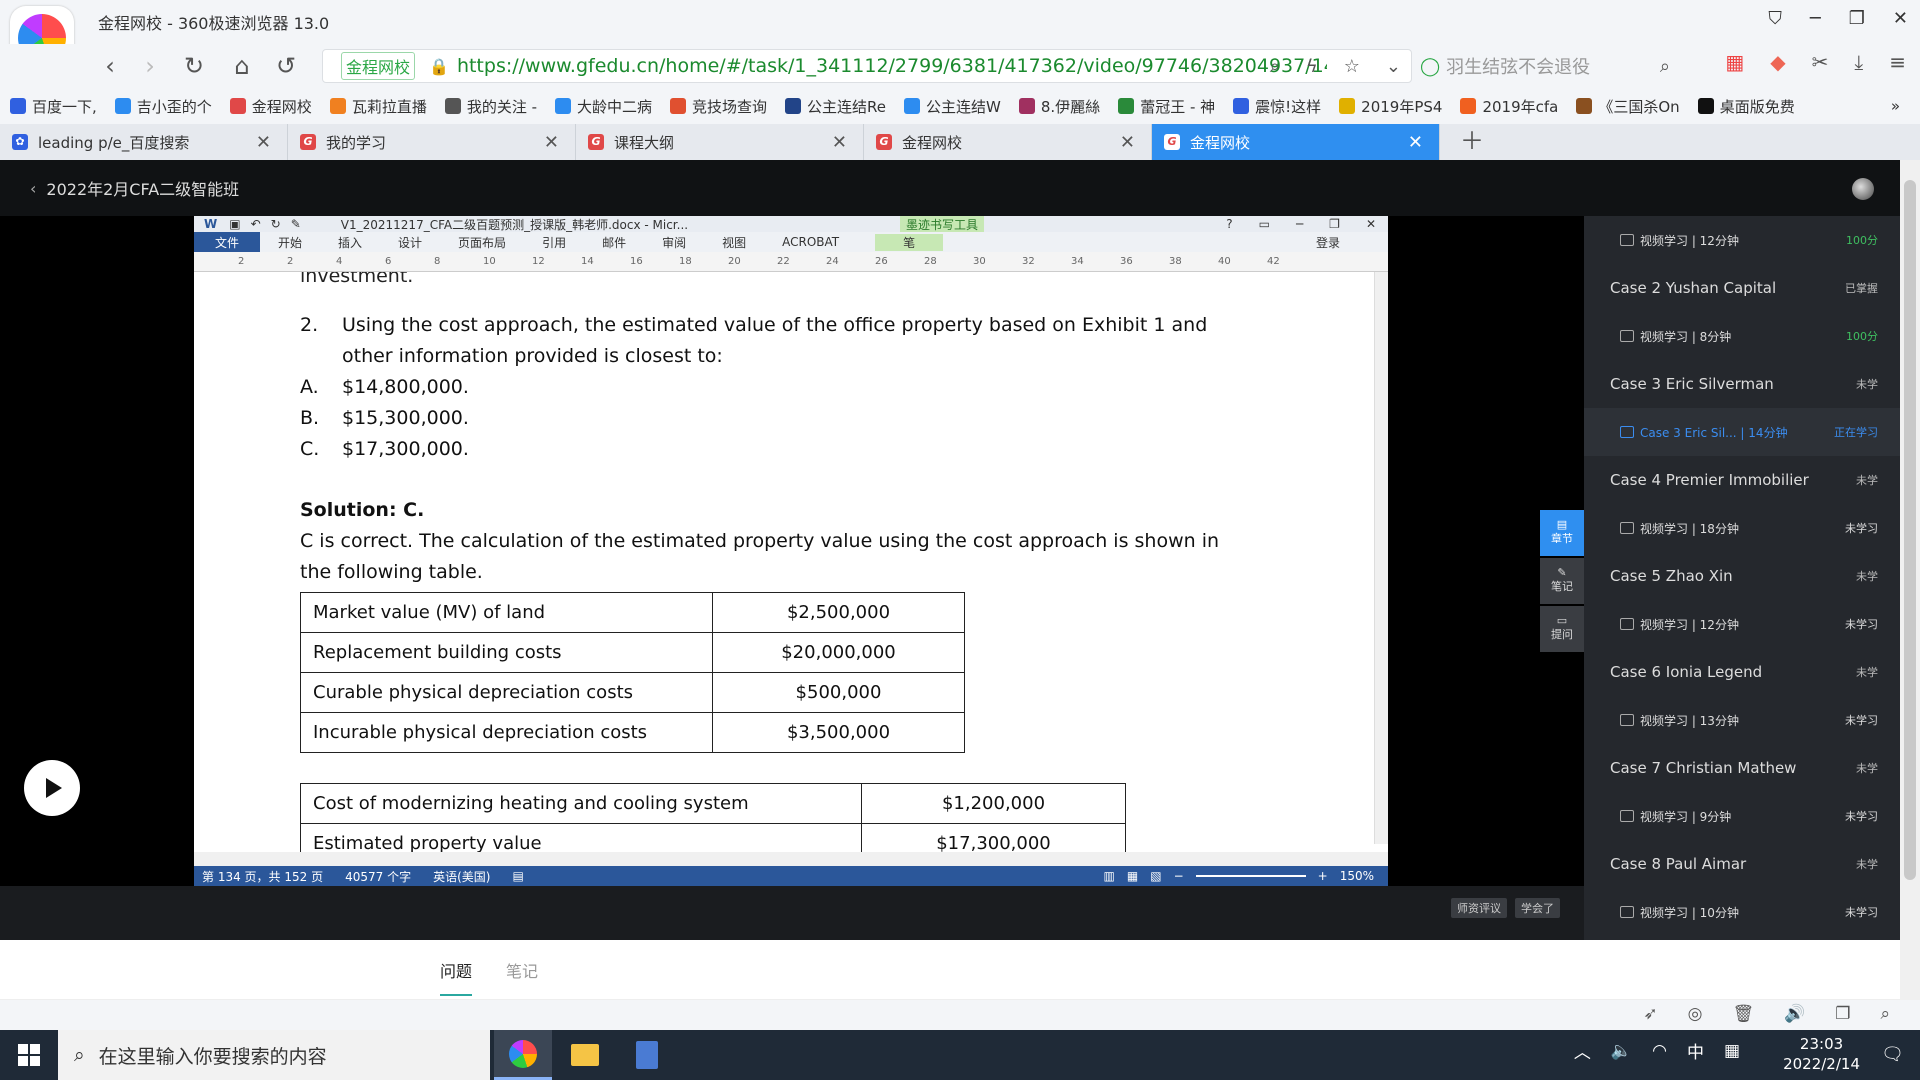 This screenshot has height=1080, width=1920. Describe the element at coordinates (1621, 1051) in the screenshot. I see `volume-icon: 🔈` at that location.